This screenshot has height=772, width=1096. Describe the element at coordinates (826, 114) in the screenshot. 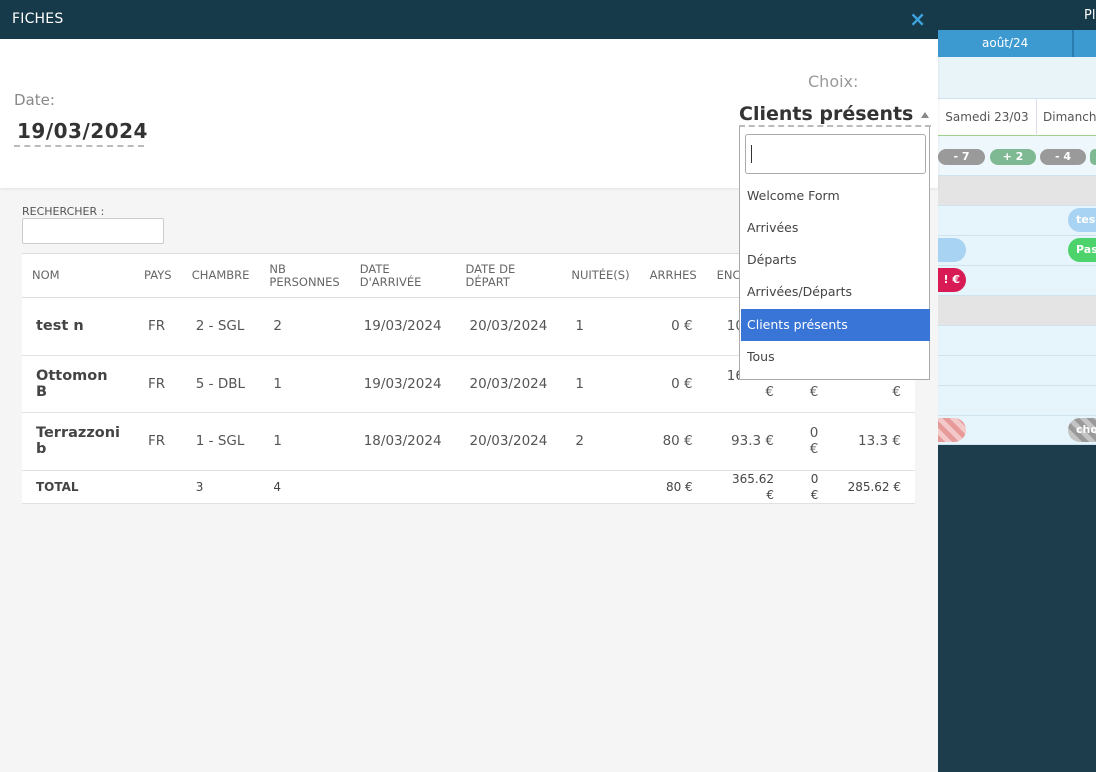

I see `choix-selected-value: Clients présents` at that location.